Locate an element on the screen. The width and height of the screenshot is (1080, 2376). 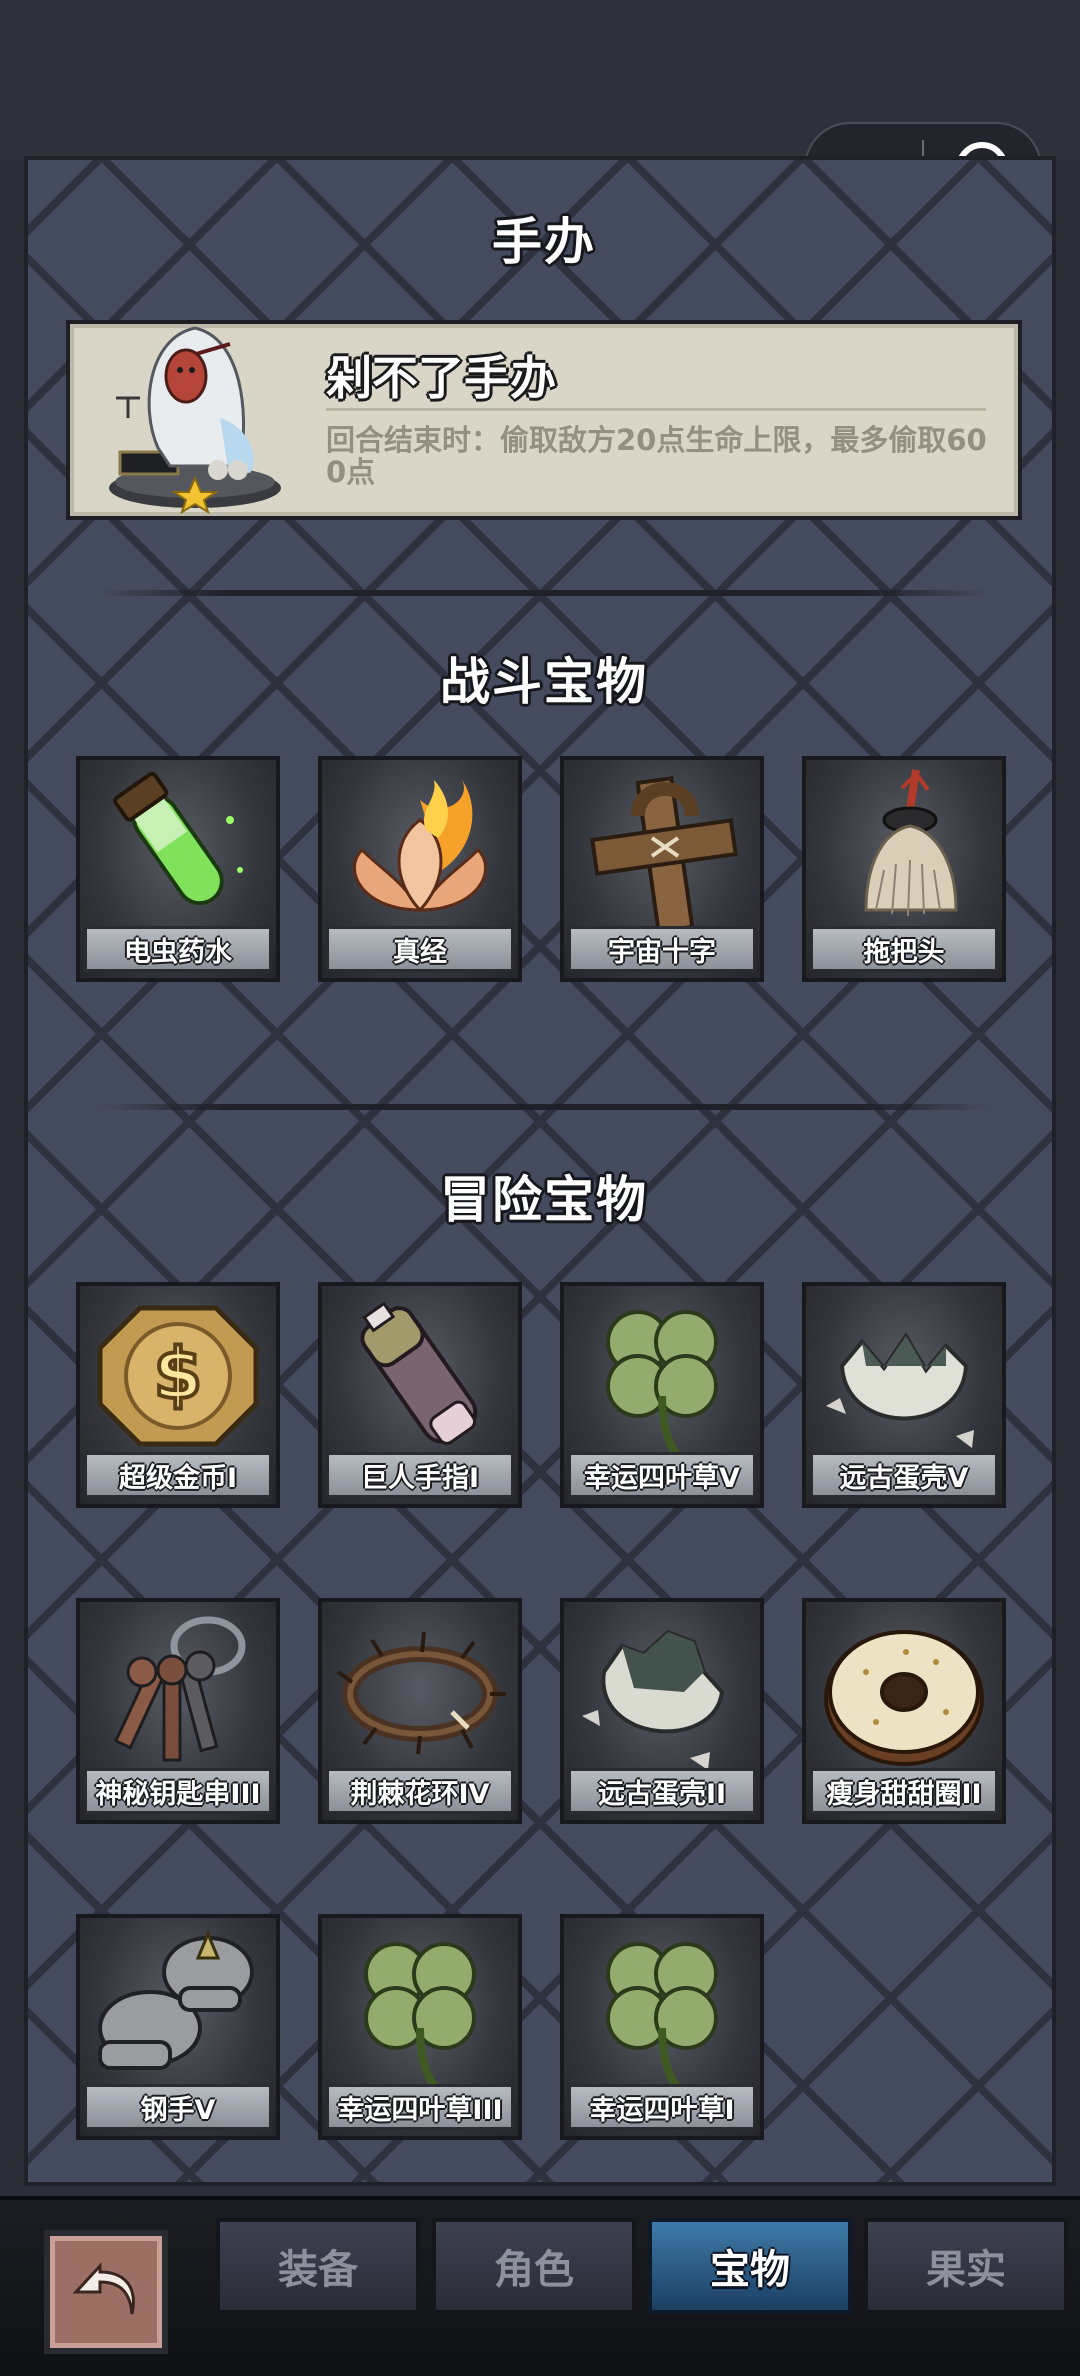
tab-character: 角色 is located at coordinates (534, 2266).